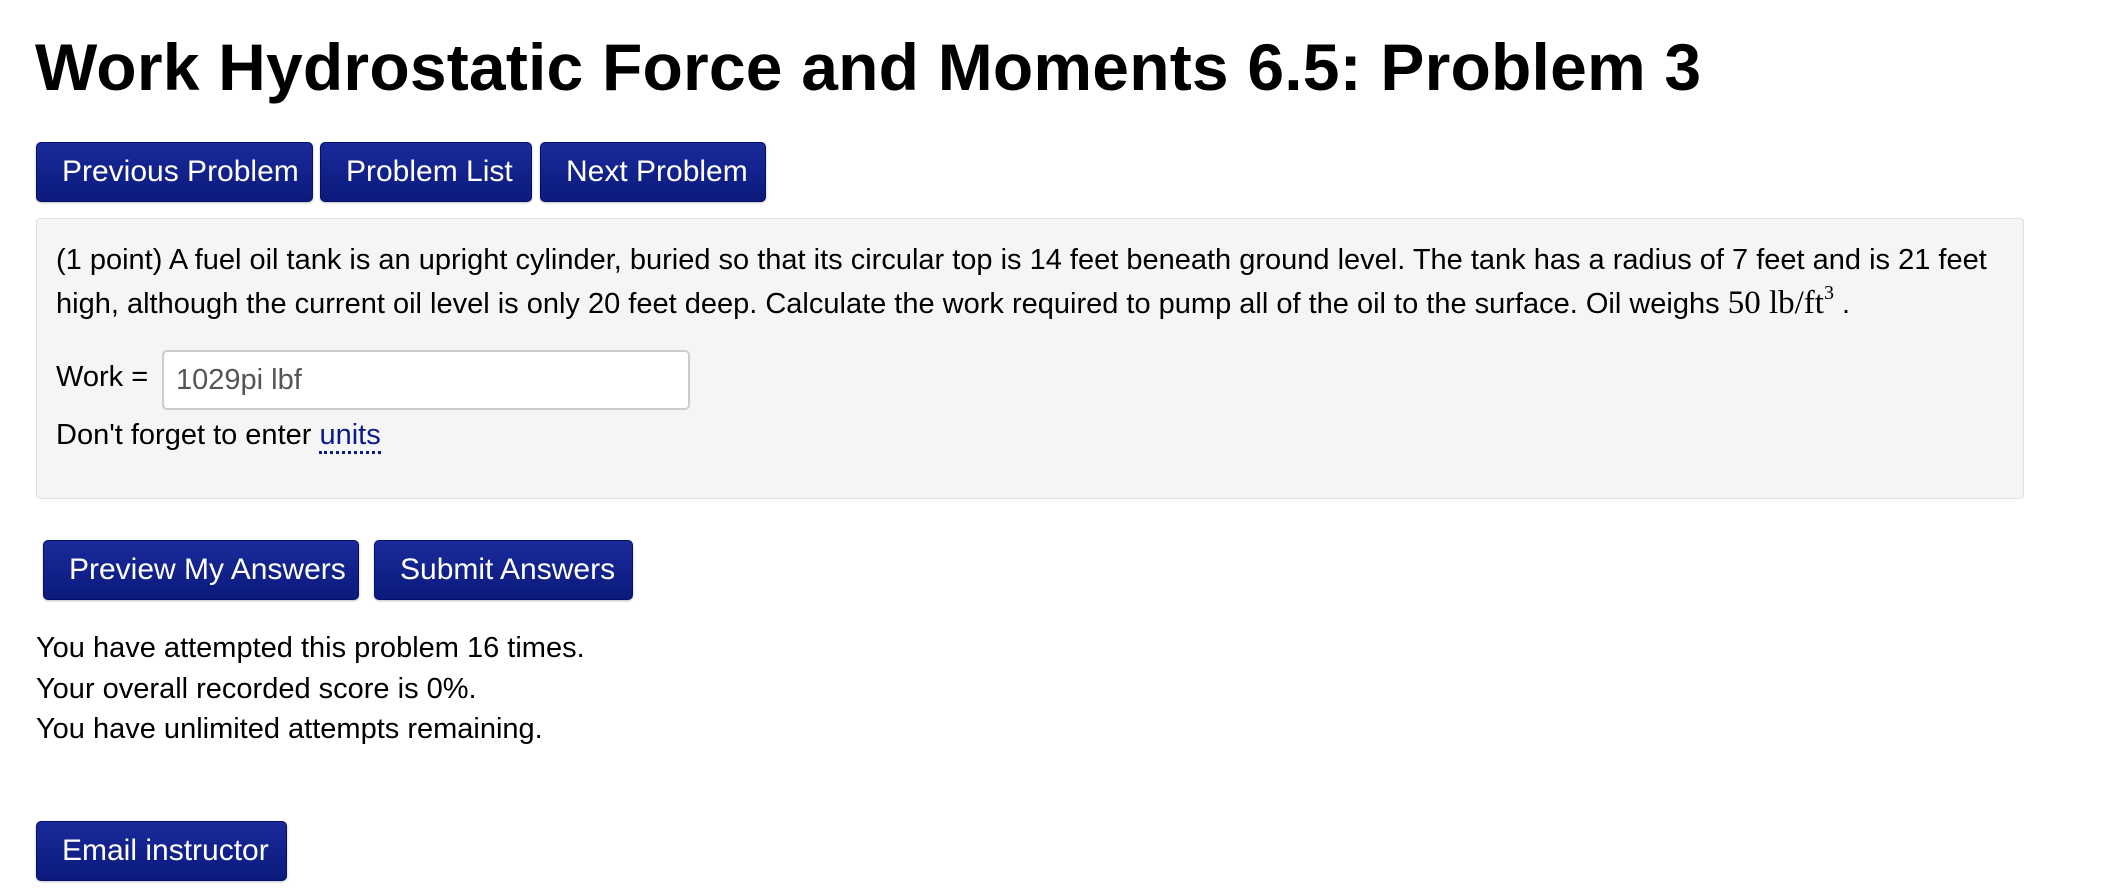  Describe the element at coordinates (289, 729) in the screenshot. I see `attempts-remaining-text: You have unlimited attempts remaining.` at that location.